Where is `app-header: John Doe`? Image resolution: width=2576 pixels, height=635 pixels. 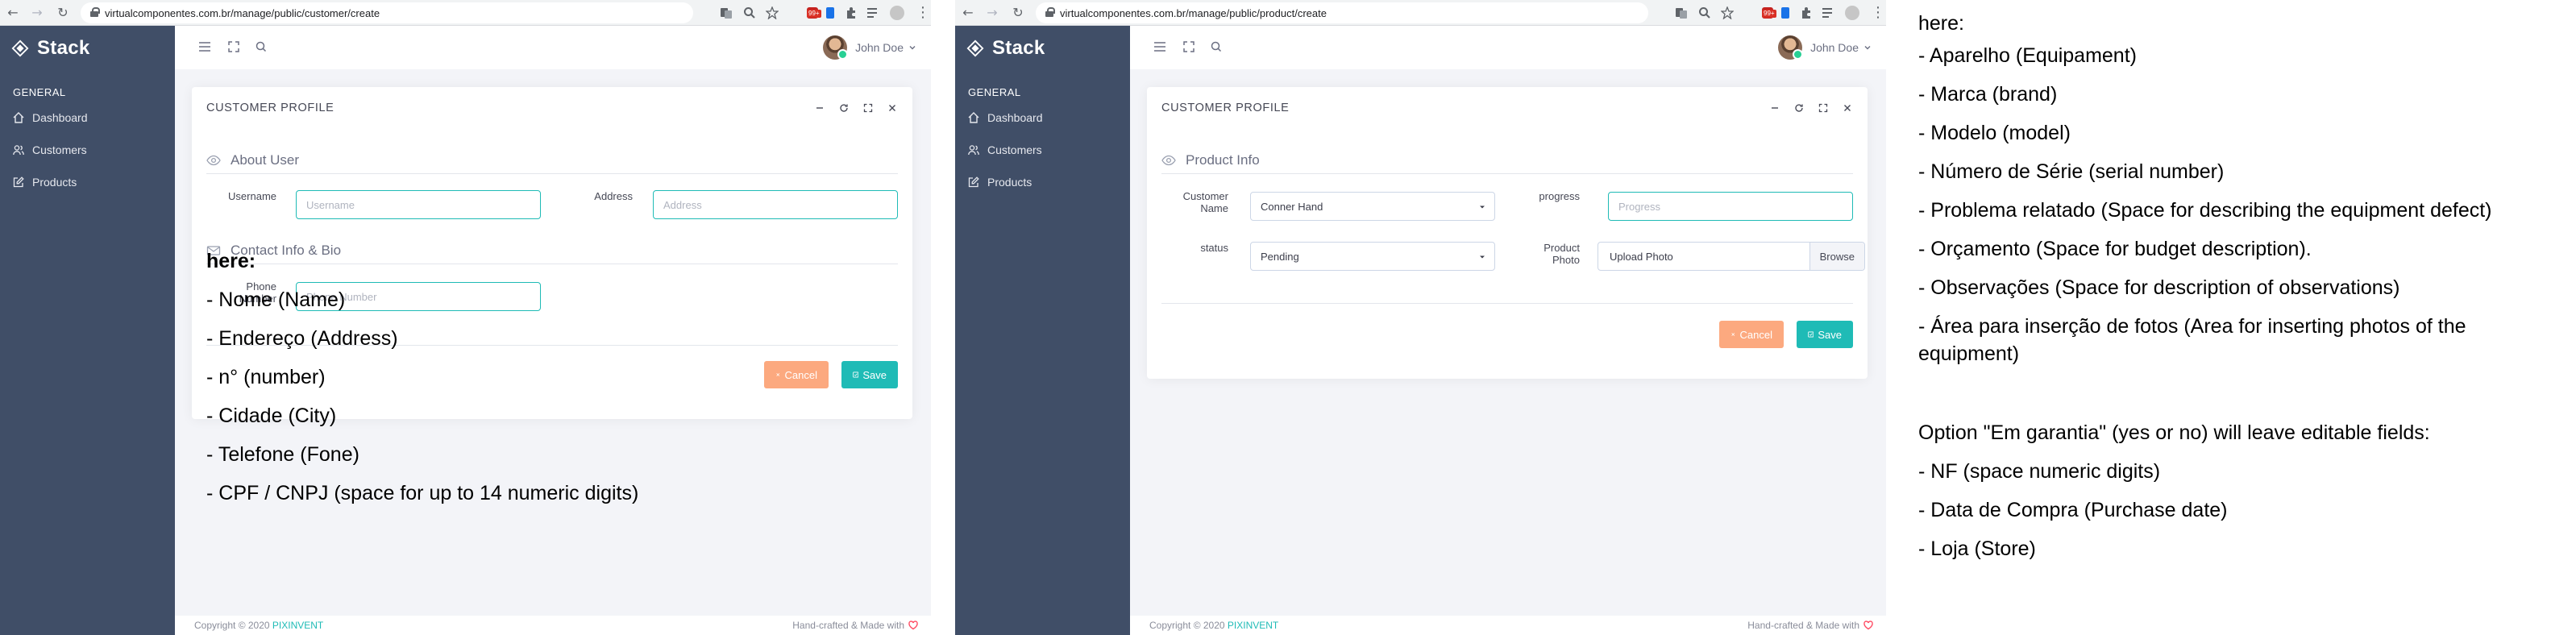
app-header: John Doe is located at coordinates (553, 47).